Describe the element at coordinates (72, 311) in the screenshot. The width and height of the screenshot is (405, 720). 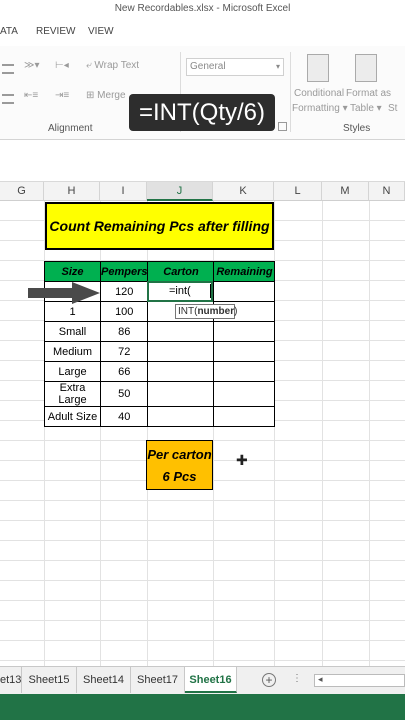
I see `size-cell: 1` at that location.